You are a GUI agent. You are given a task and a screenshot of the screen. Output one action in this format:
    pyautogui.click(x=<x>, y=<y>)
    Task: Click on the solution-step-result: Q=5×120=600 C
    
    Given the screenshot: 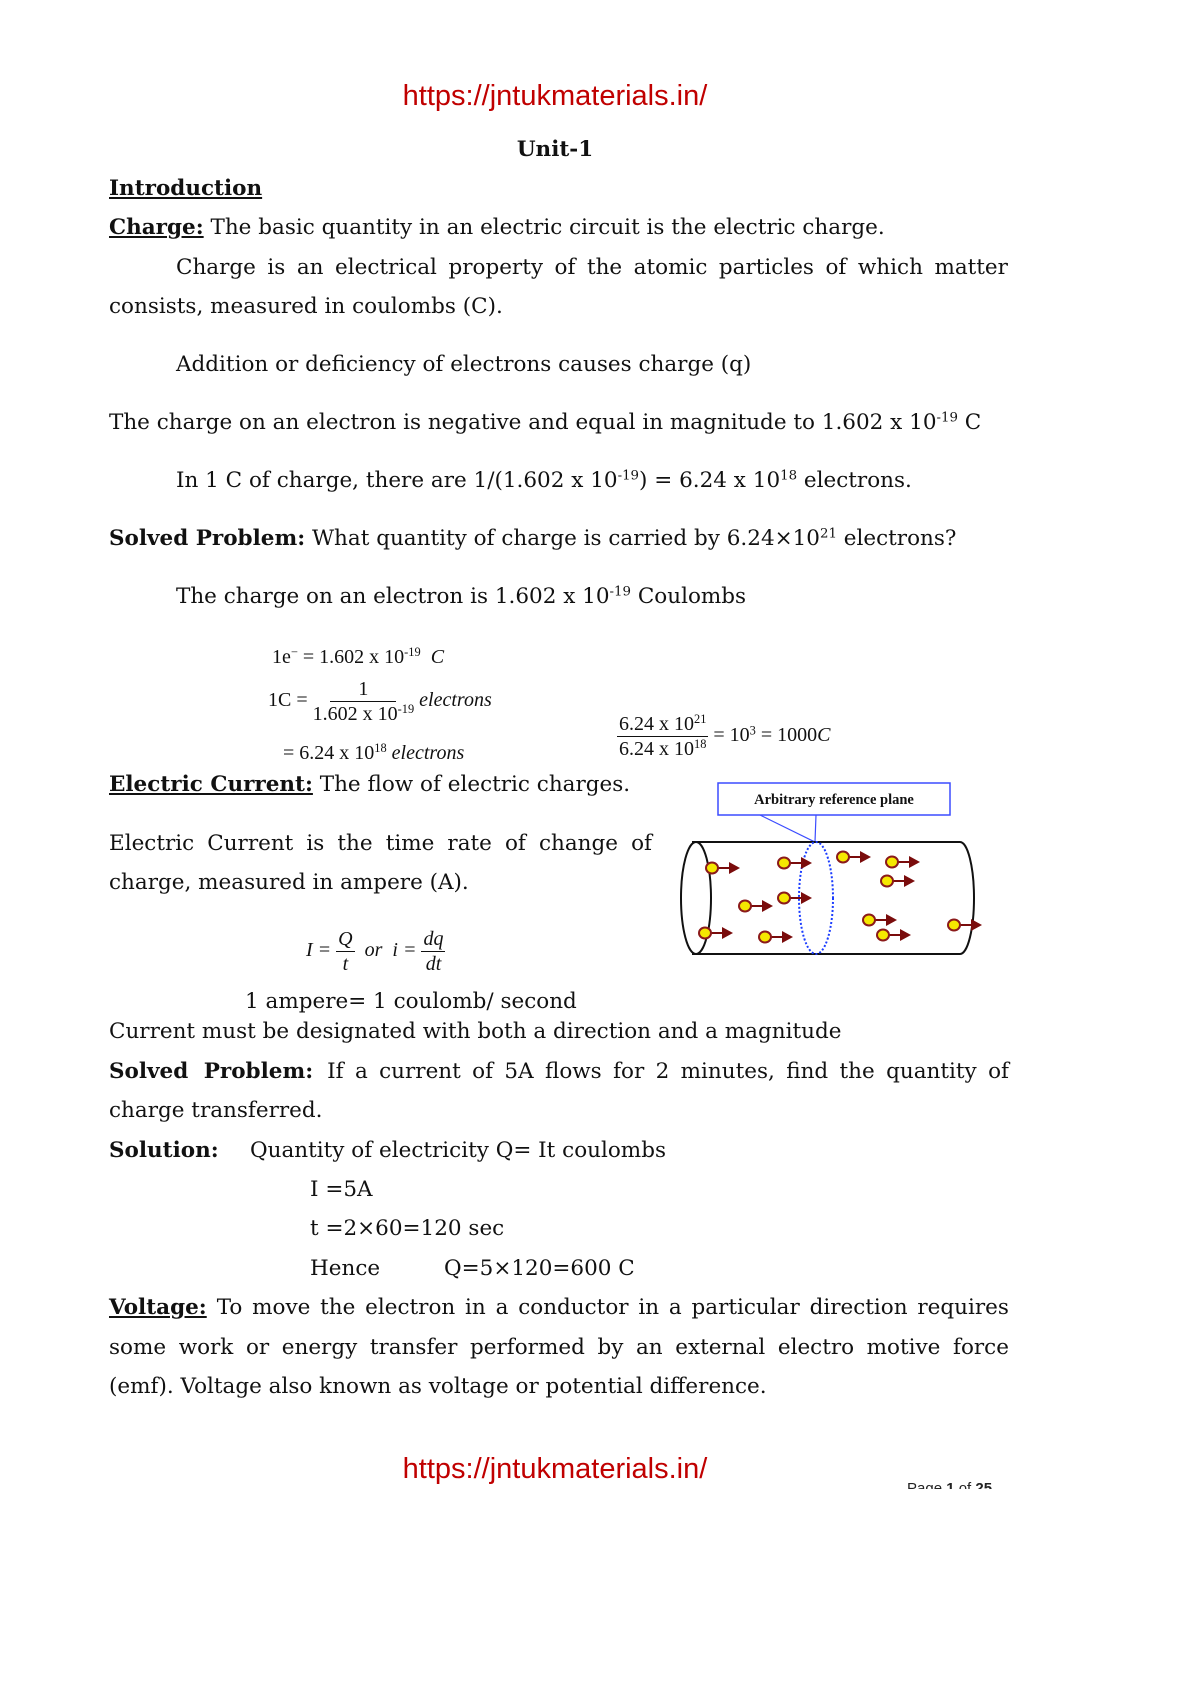 What is the action you would take?
    pyautogui.click(x=539, y=1268)
    